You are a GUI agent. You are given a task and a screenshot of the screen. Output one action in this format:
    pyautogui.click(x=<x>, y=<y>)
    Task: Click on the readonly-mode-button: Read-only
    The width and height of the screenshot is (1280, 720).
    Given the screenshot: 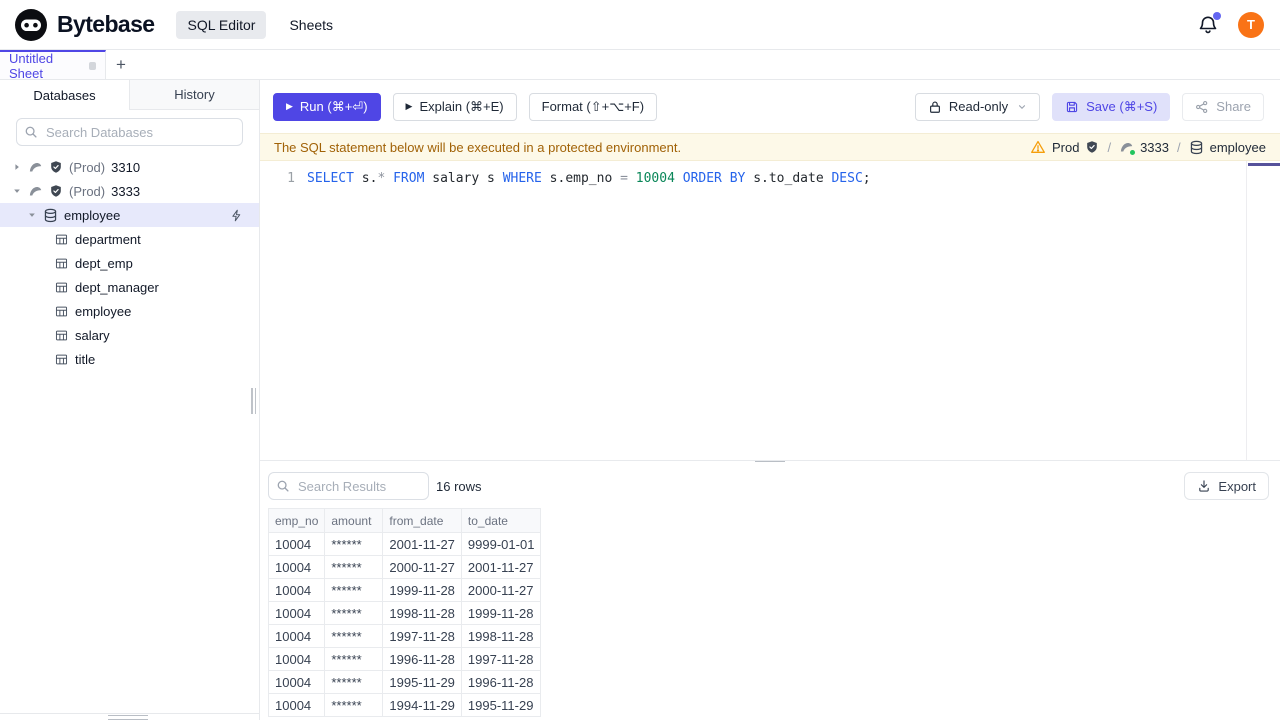 What is the action you would take?
    pyautogui.click(x=977, y=106)
    